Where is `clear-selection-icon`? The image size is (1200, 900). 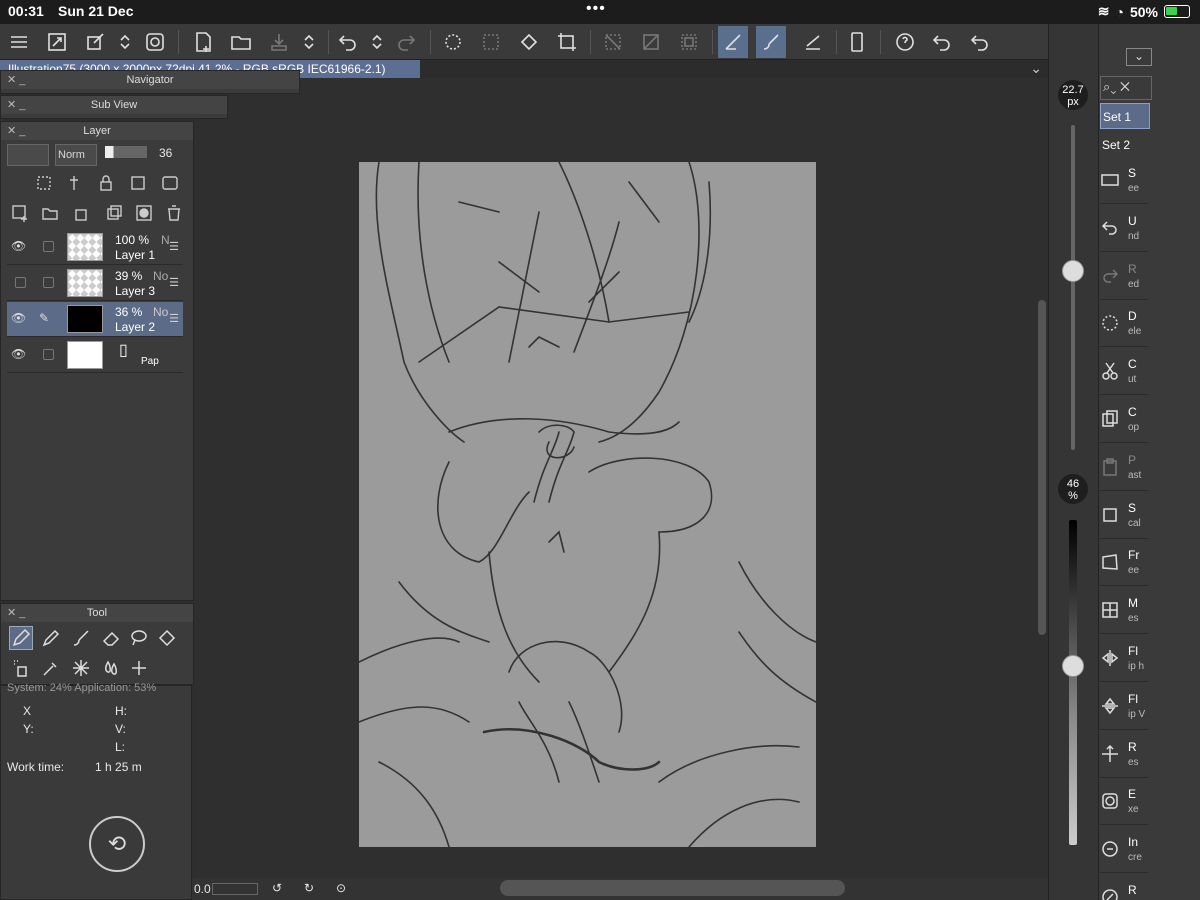
clear-selection-icon is located at coordinates (613, 42).